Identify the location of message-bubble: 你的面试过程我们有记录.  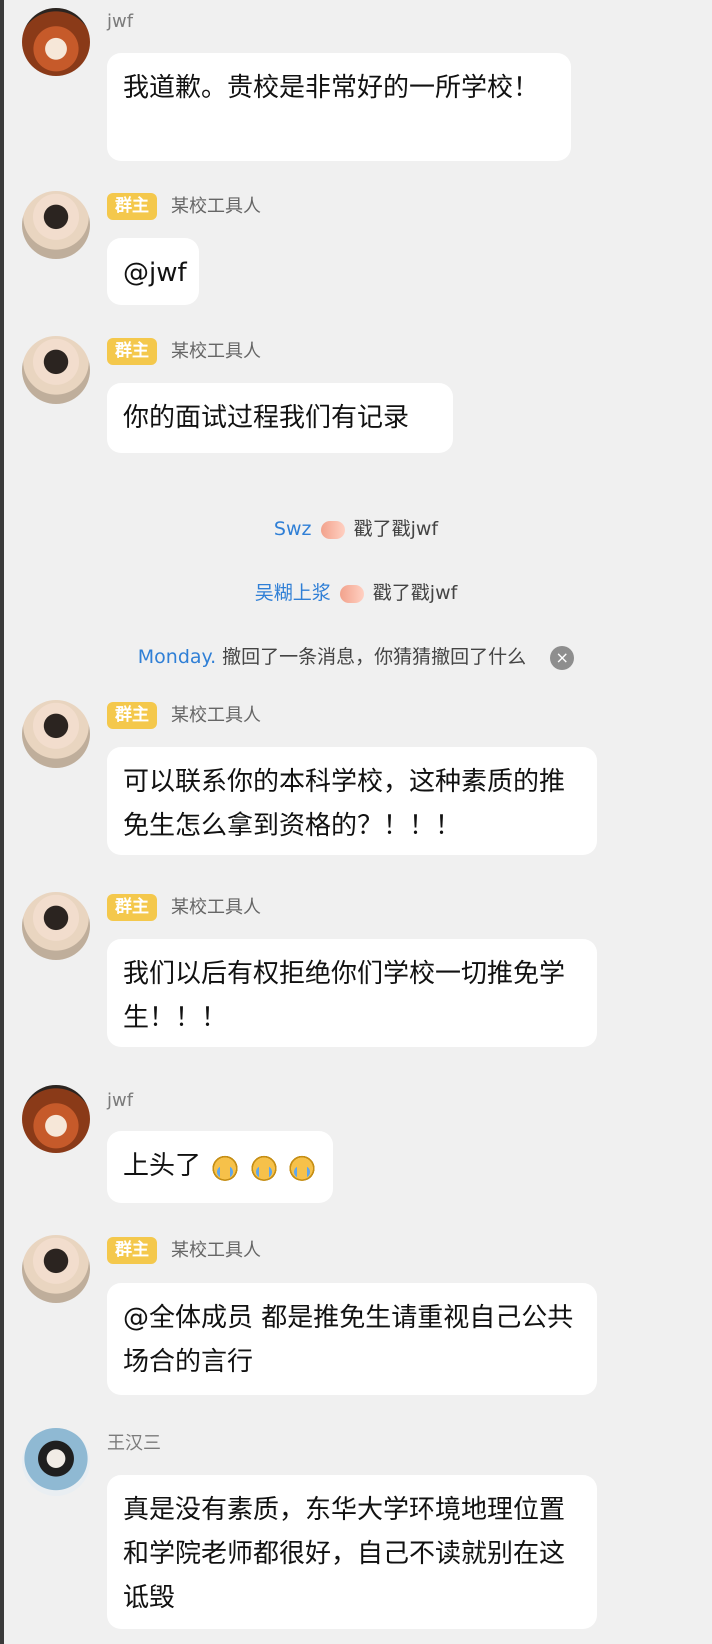
(280, 418).